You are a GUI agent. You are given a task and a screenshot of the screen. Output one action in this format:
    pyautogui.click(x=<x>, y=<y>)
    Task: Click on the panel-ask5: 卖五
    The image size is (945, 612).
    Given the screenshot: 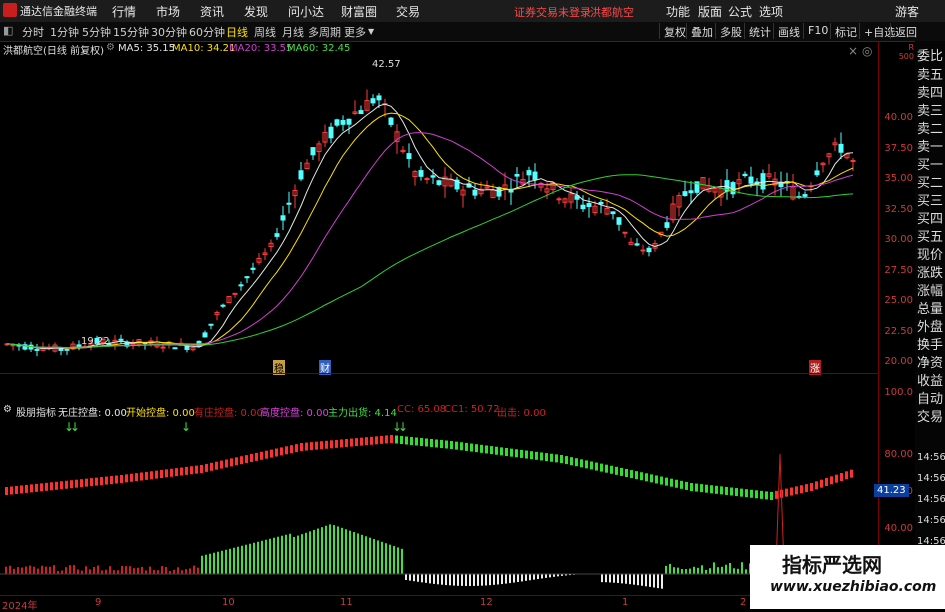 What is the action you would take?
    pyautogui.click(x=930, y=73)
    